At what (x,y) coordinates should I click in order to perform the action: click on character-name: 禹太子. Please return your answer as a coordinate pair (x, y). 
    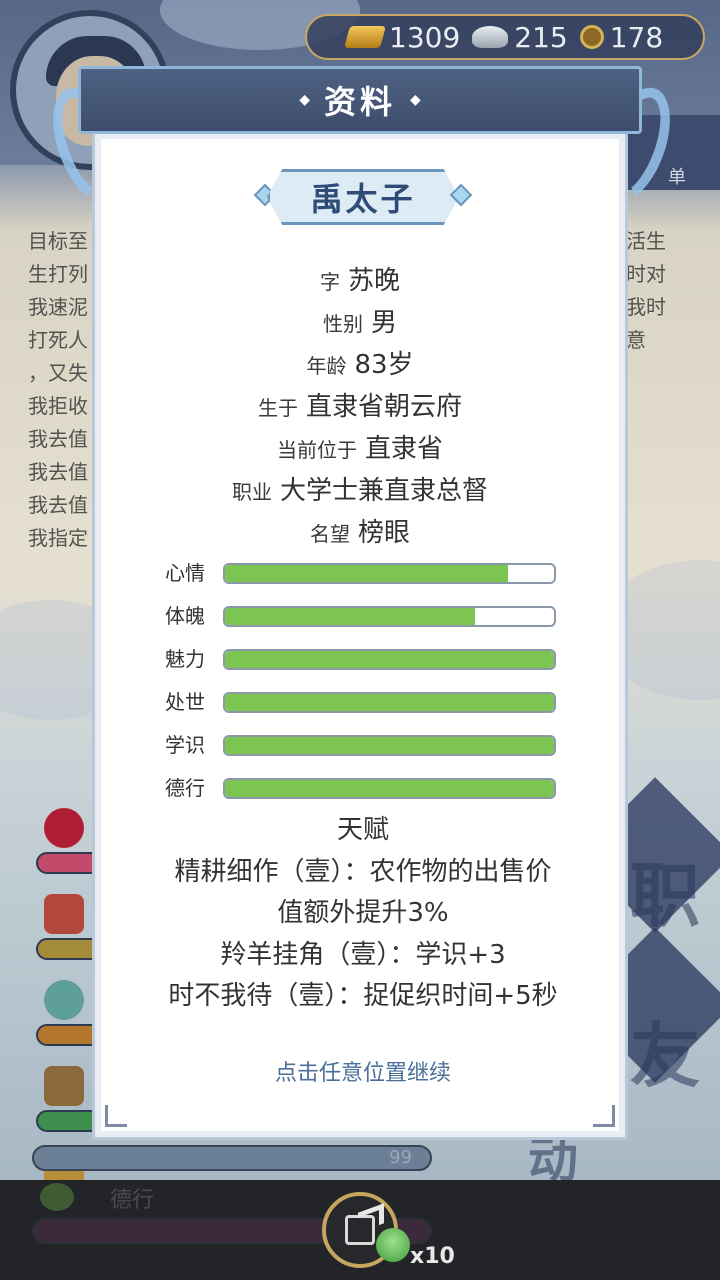
    Looking at the image, I should click on (363, 199).